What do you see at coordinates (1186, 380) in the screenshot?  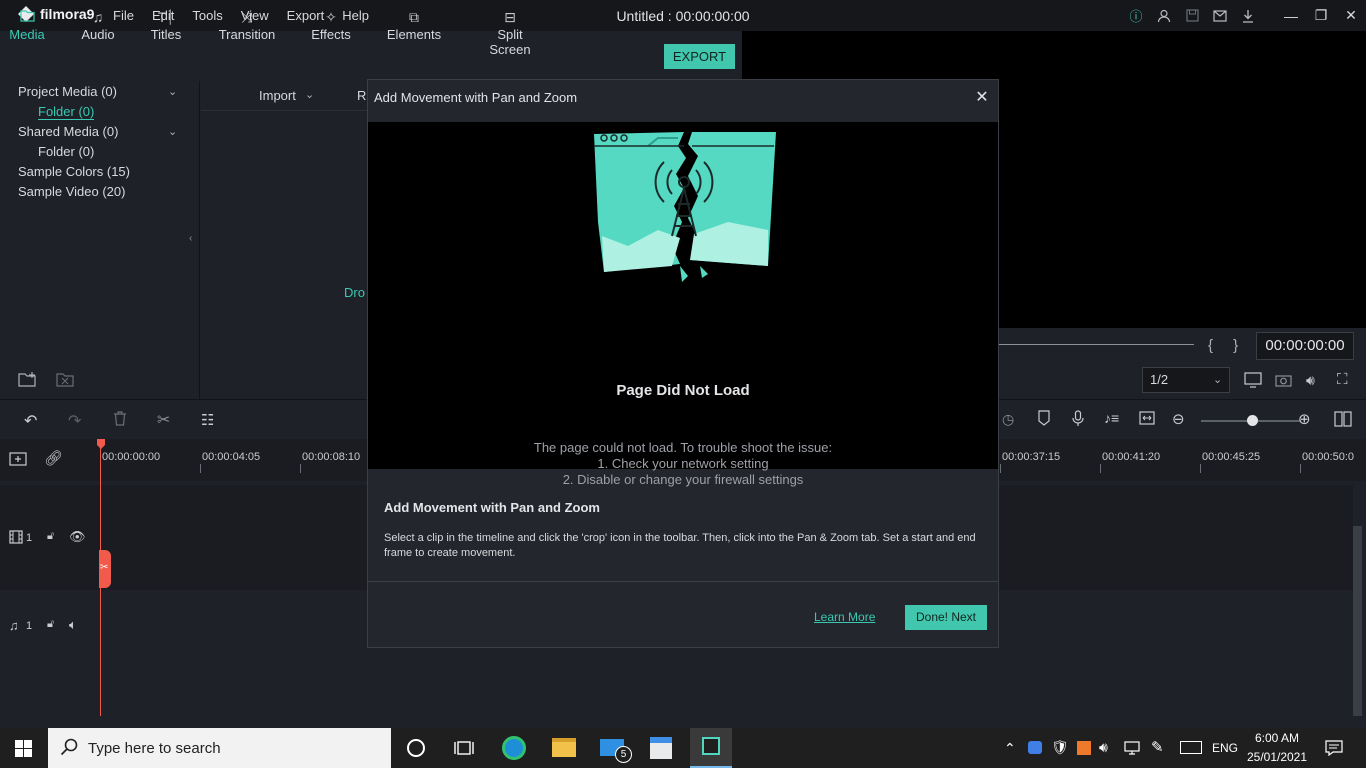 I see `preview-ratio-select: 1/2 ⌄` at bounding box center [1186, 380].